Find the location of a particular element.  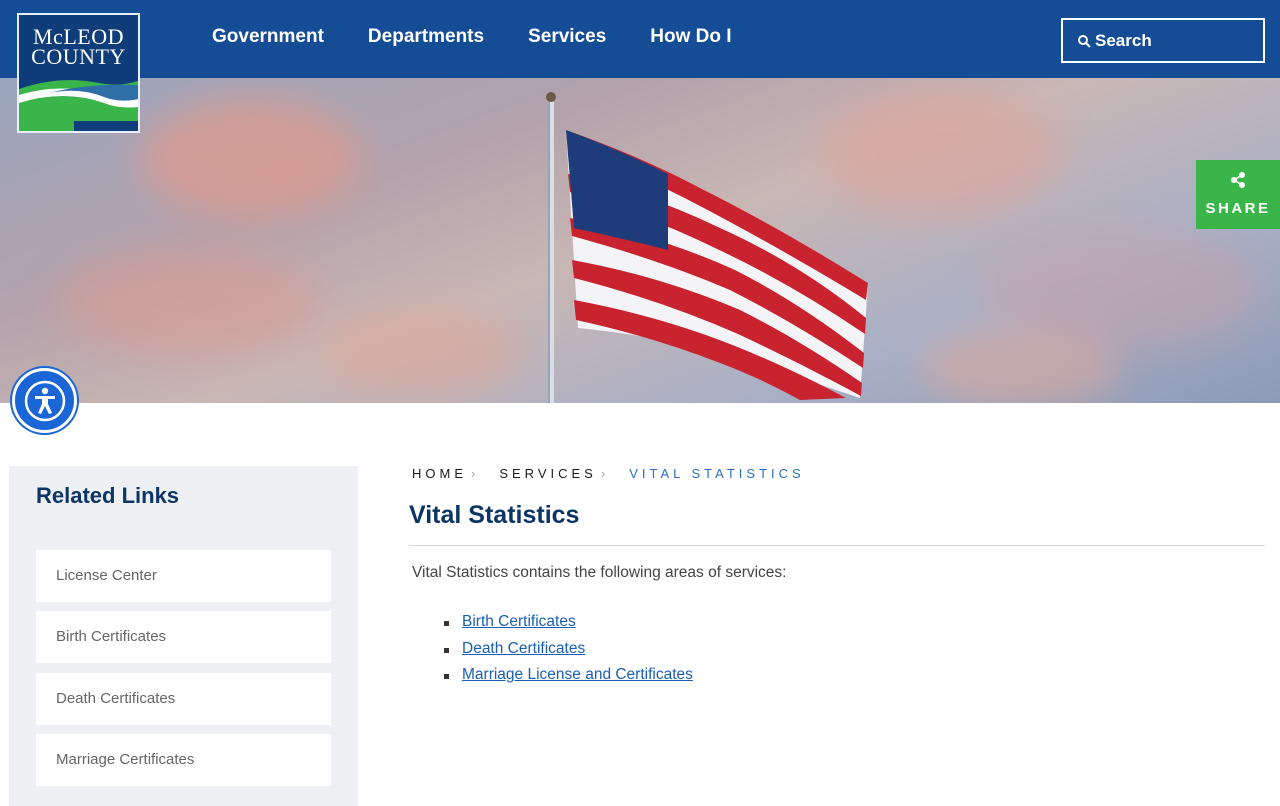

nav-government: Government is located at coordinates (268, 39).